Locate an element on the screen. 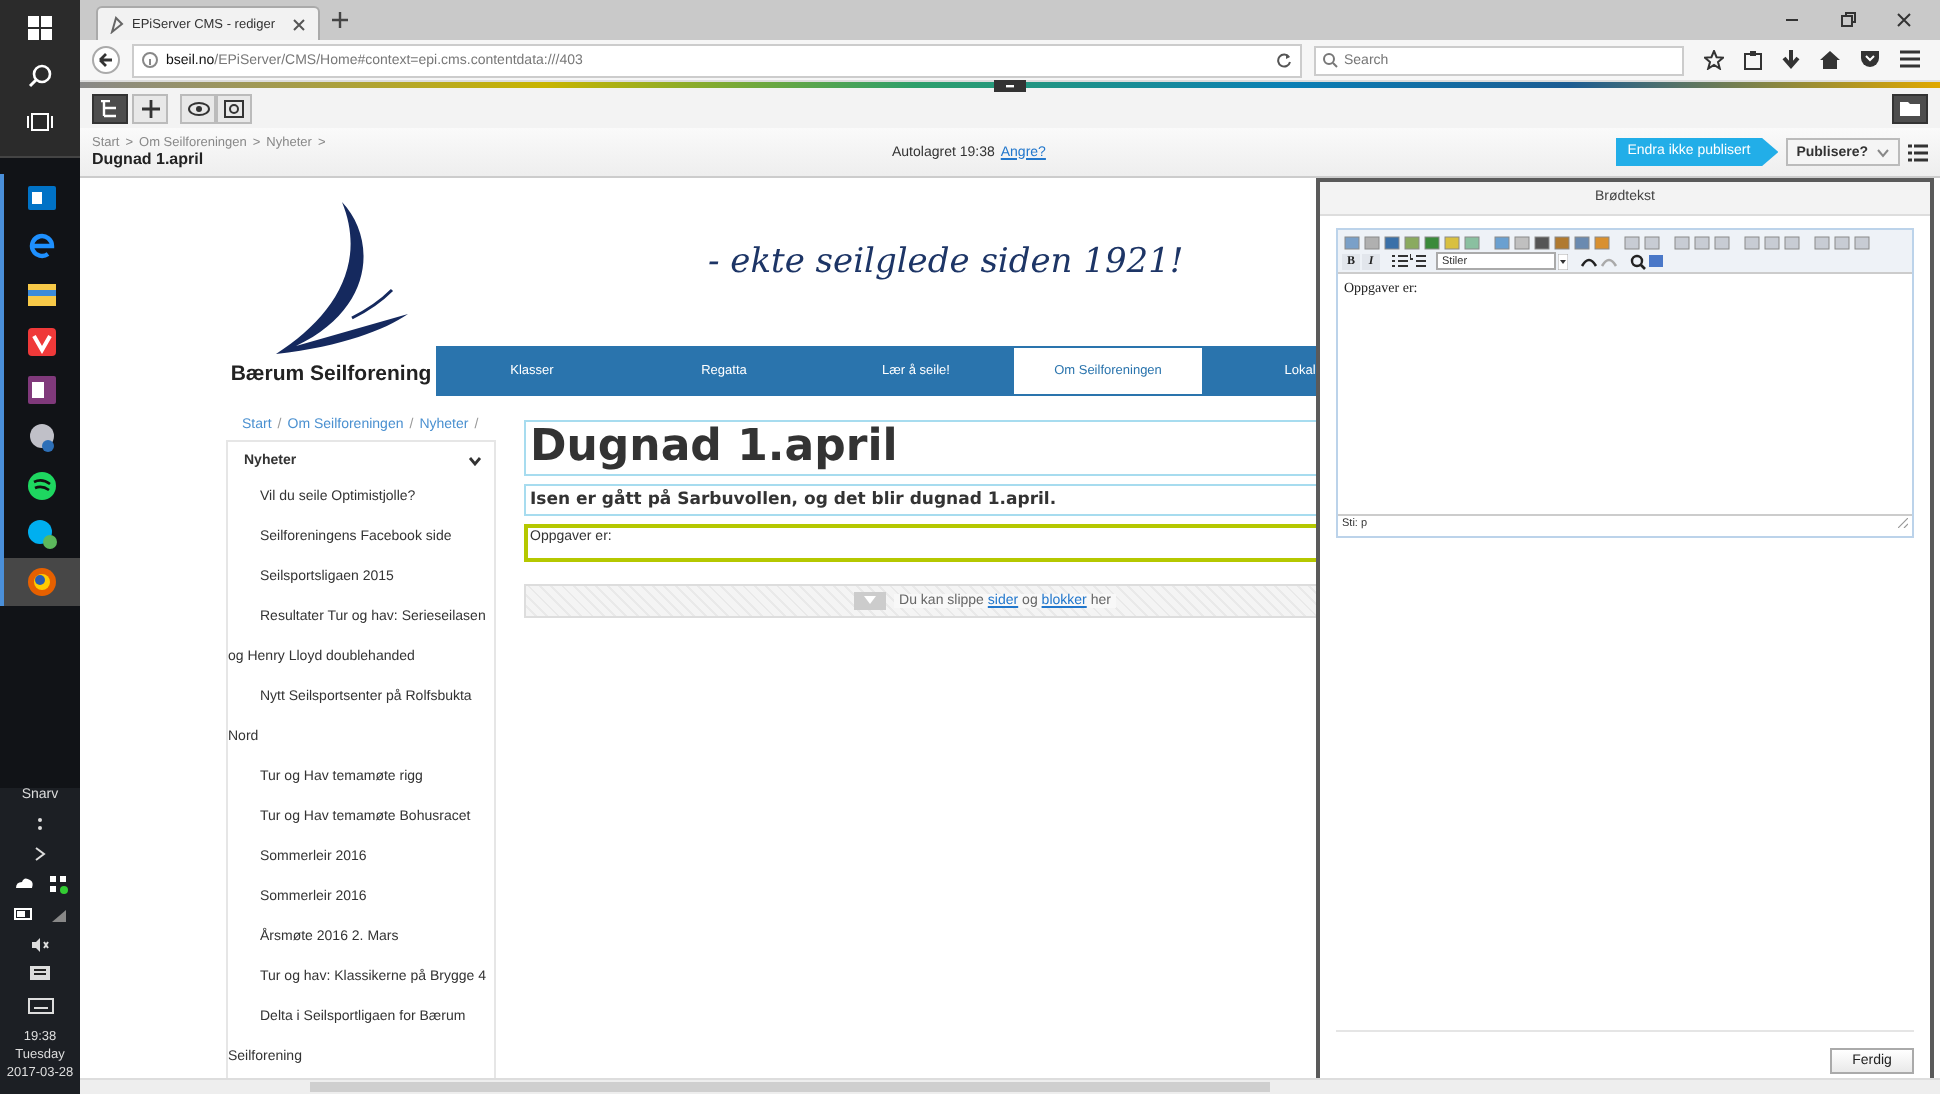 This screenshot has height=1094, width=1940. page-tree-button is located at coordinates (110, 108).